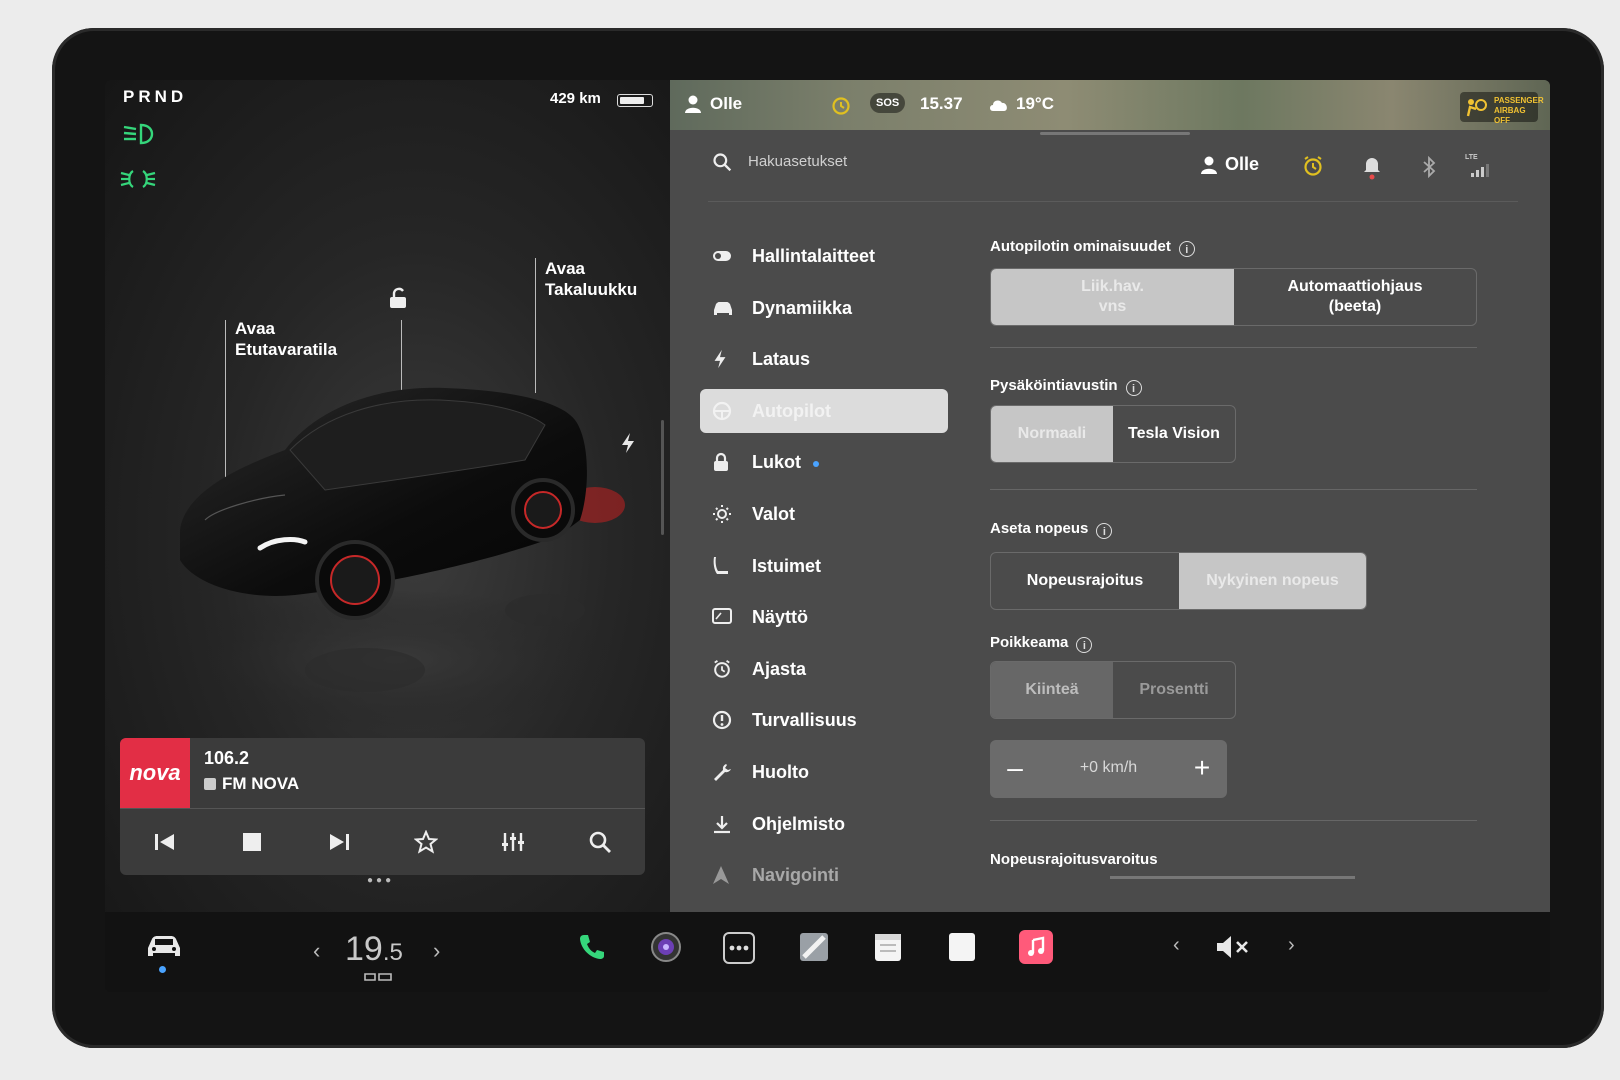 Image resolution: width=1620 pixels, height=1080 pixels. I want to click on battery-icon, so click(635, 100).